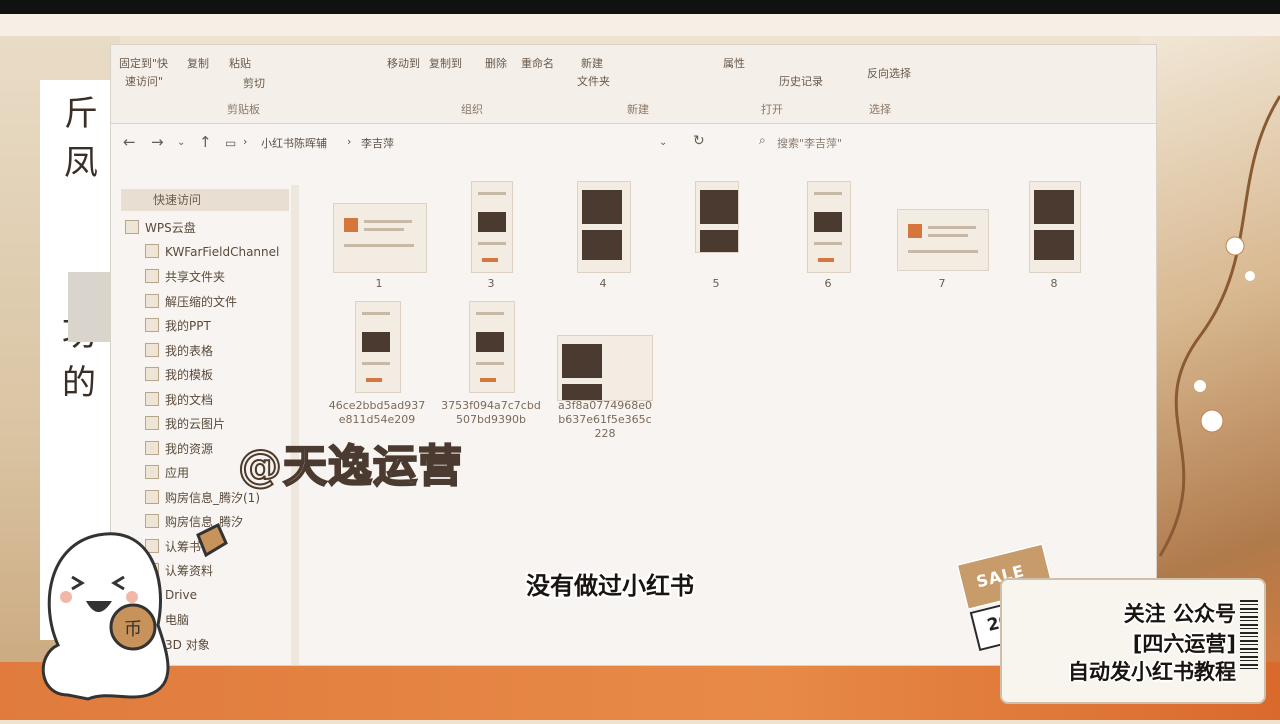 This screenshot has width=1280, height=724. I want to click on file-name: 46ce2bbd5ad937e811d54e209, so click(377, 413).